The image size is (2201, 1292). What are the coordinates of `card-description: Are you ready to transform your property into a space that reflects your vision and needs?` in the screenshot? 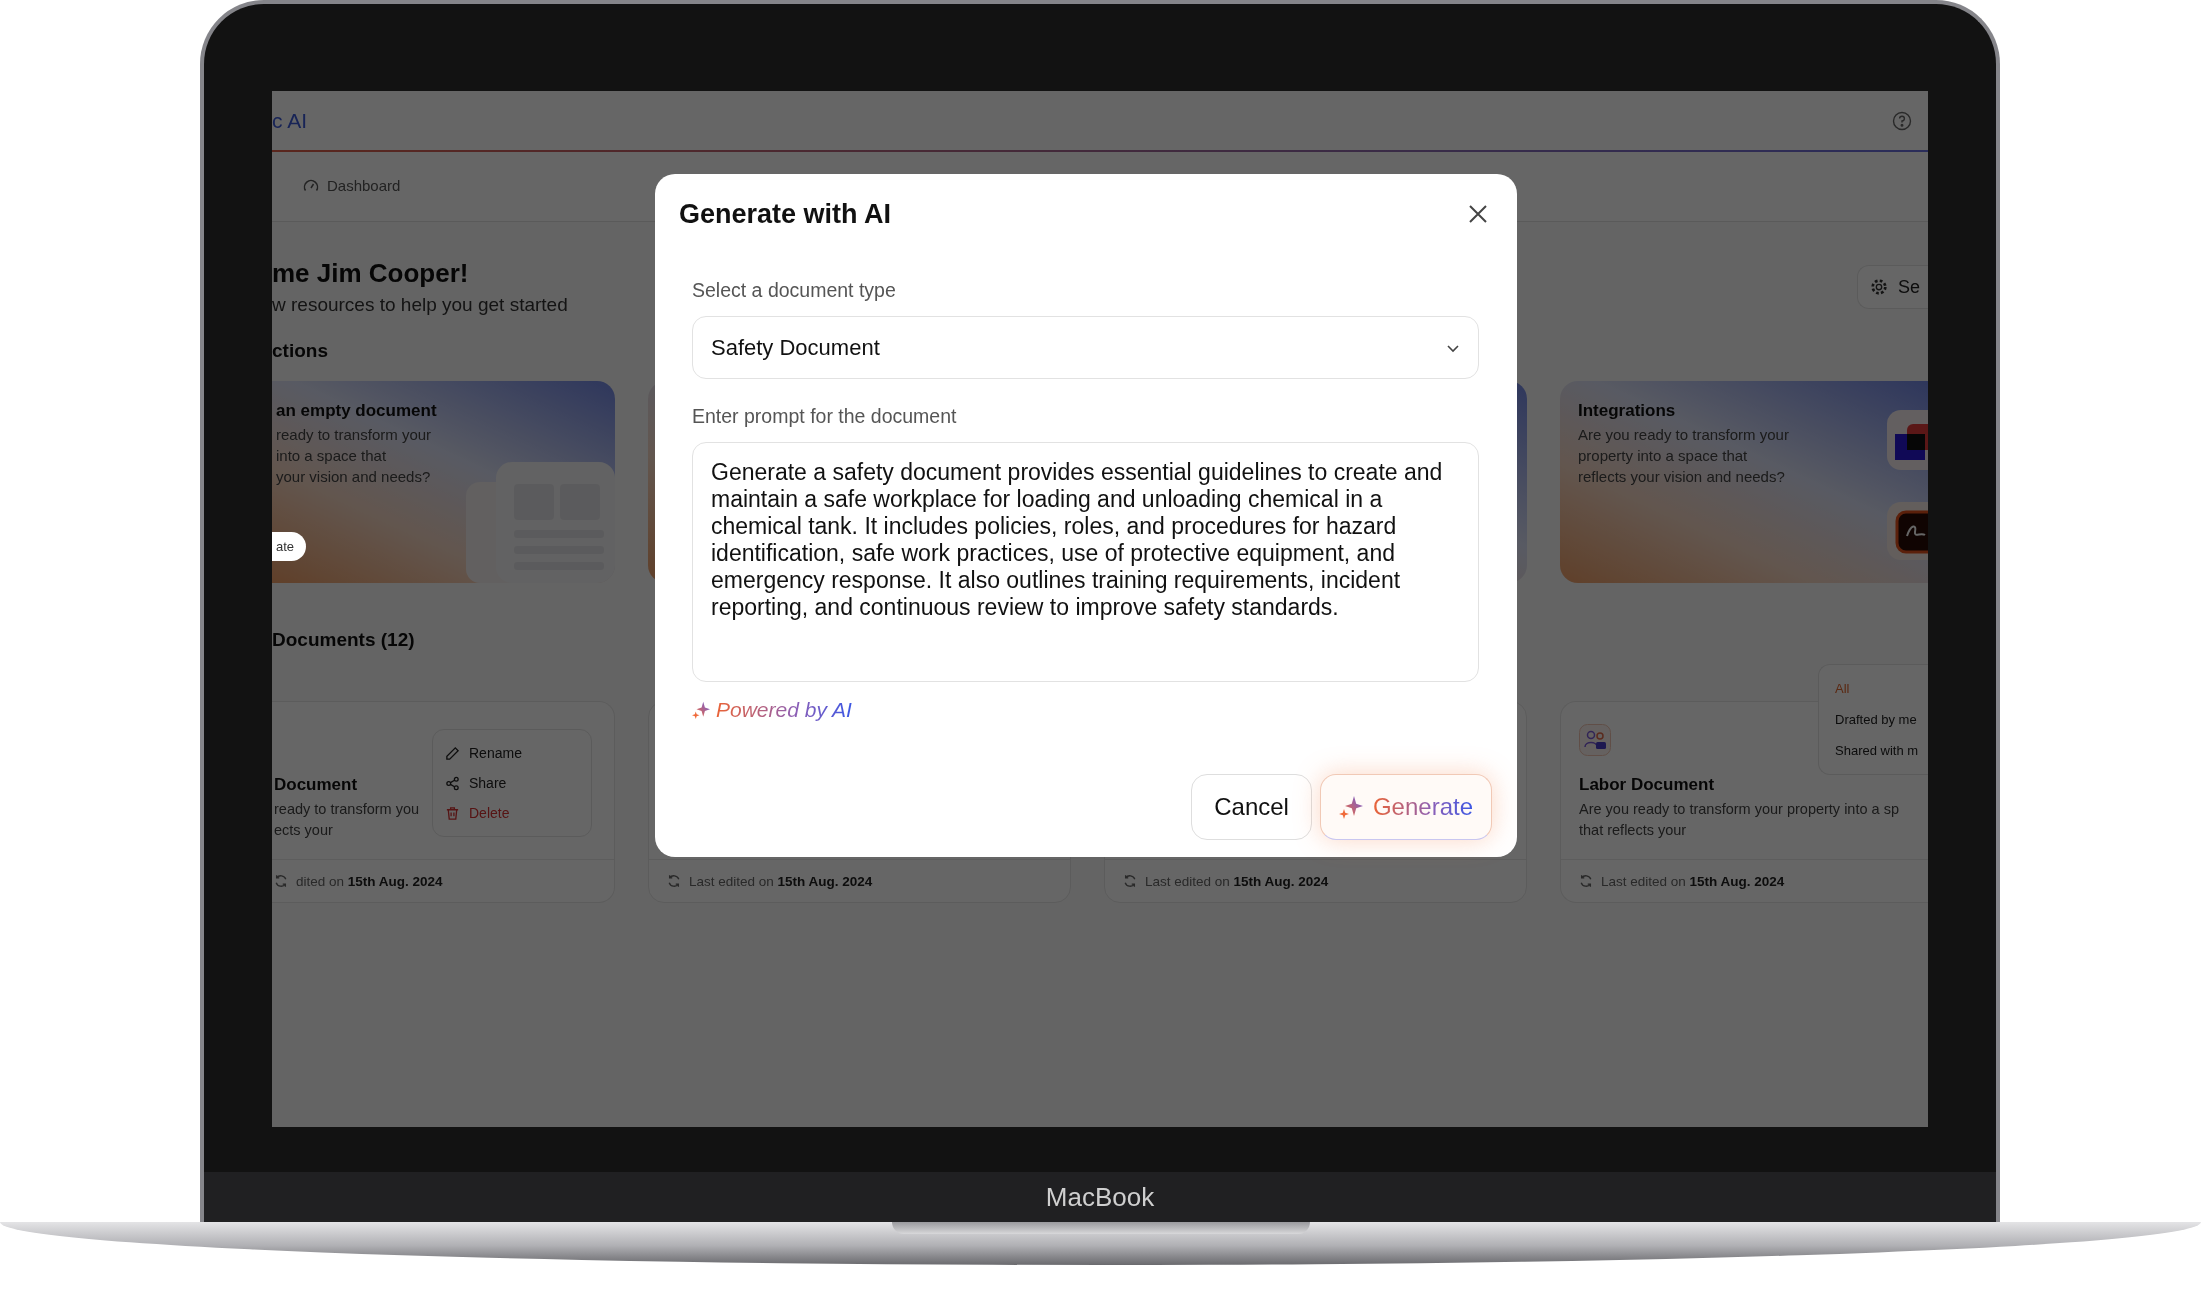 It's located at (1684, 456).